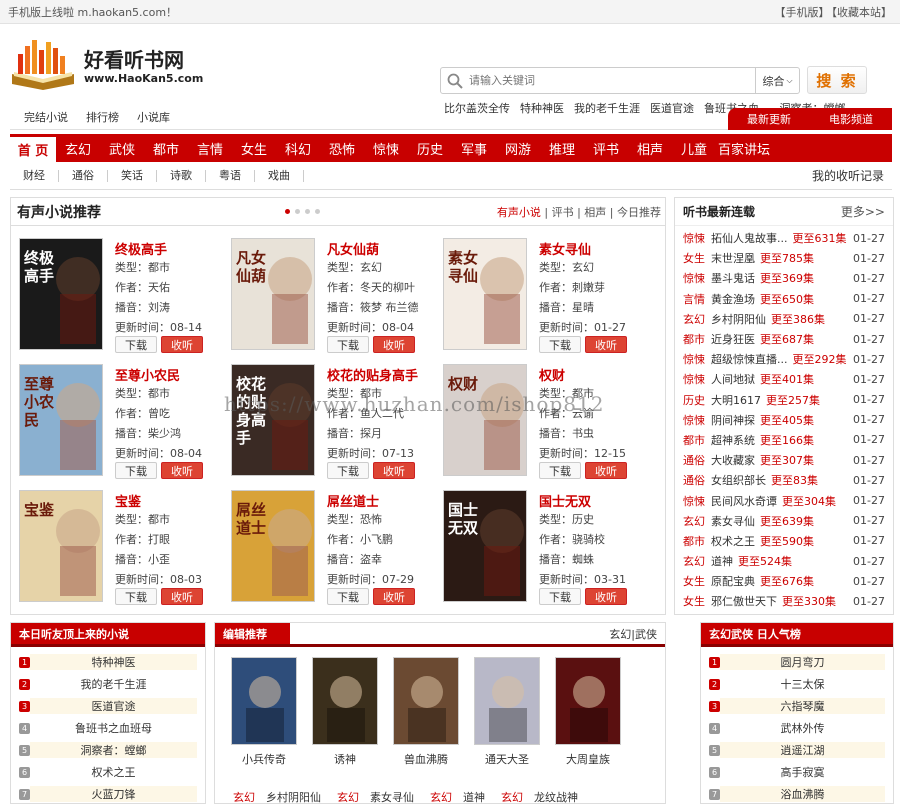 Image resolution: width=900 pixels, height=804 pixels. Describe the element at coordinates (848, 175) in the screenshot. I see `listen-history-link: 我的收听记录` at that location.